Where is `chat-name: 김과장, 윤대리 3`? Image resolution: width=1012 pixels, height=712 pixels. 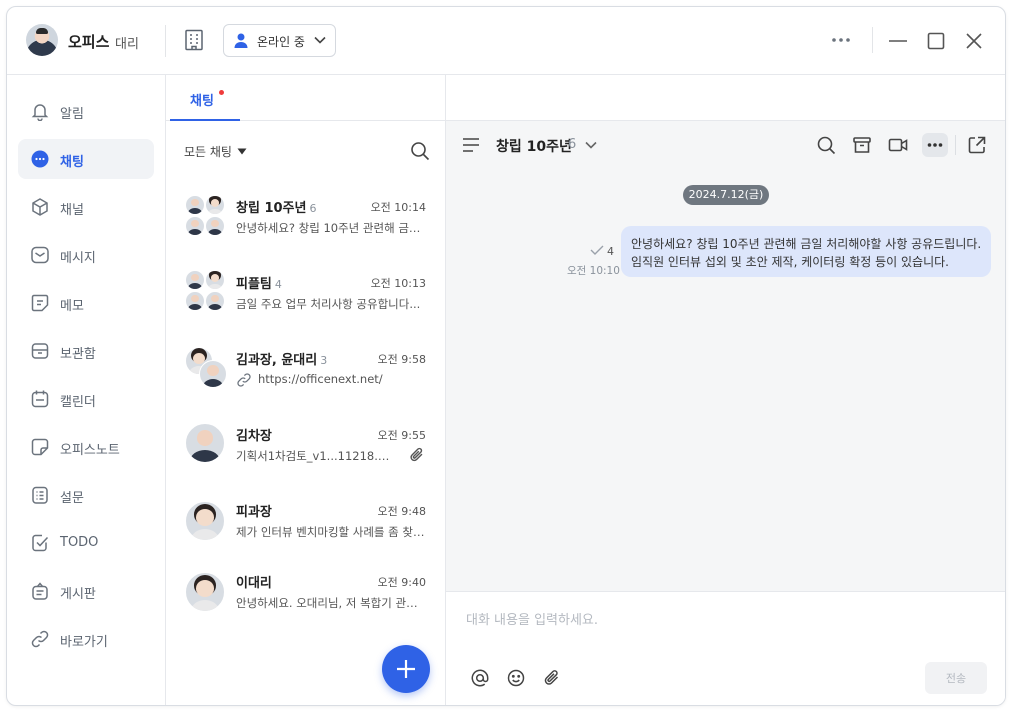
chat-name: 김과장, 윤대리 3 is located at coordinates (282, 360).